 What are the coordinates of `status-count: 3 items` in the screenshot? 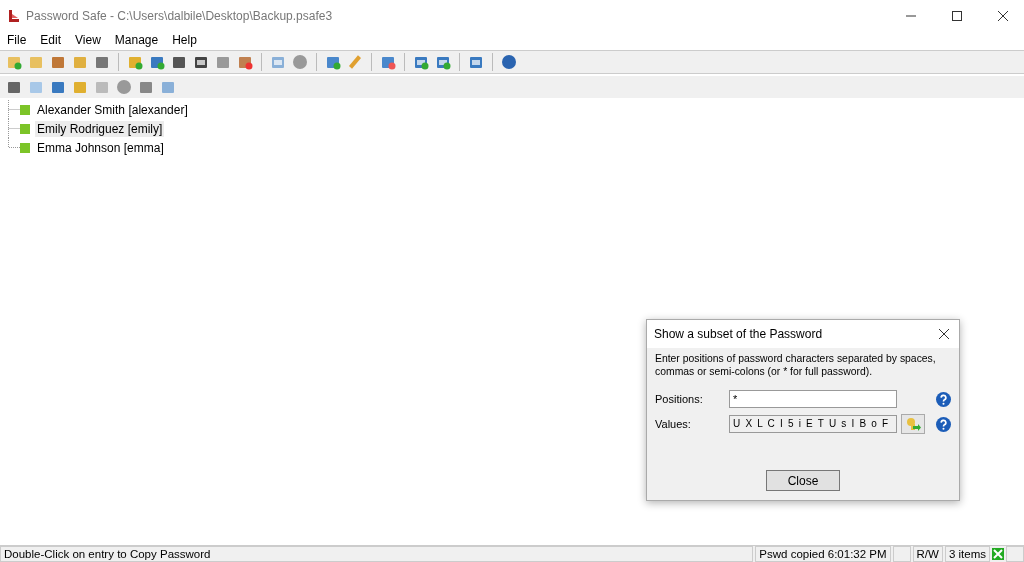 It's located at (967, 554).